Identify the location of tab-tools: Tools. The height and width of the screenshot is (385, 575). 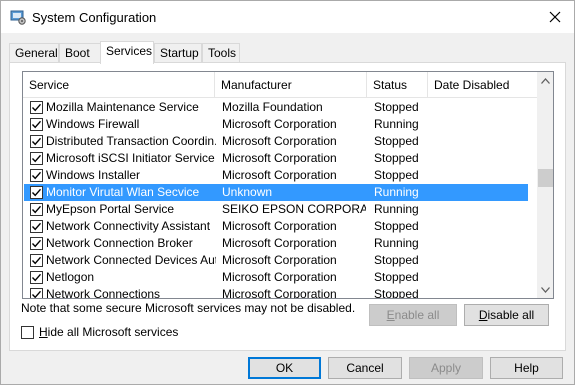
(221, 53).